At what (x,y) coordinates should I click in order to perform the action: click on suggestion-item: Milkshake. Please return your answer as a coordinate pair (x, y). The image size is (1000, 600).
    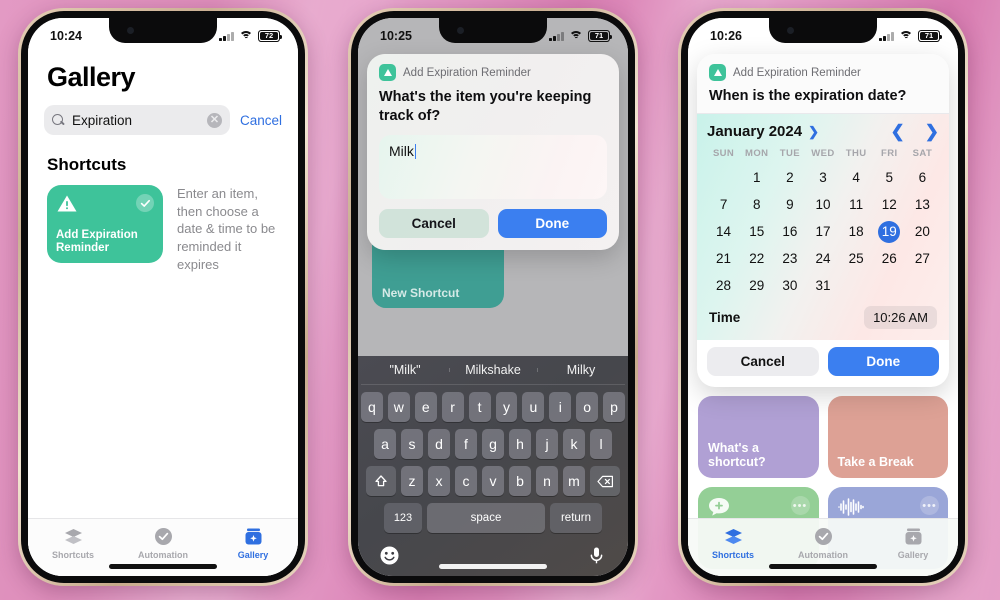
    Looking at the image, I should click on (493, 370).